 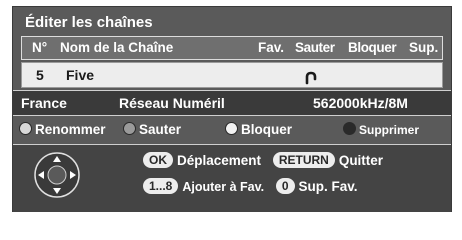 I want to click on color-key-bar: Renommer Sauter Bloquer Supprimer, so click(x=232, y=130).